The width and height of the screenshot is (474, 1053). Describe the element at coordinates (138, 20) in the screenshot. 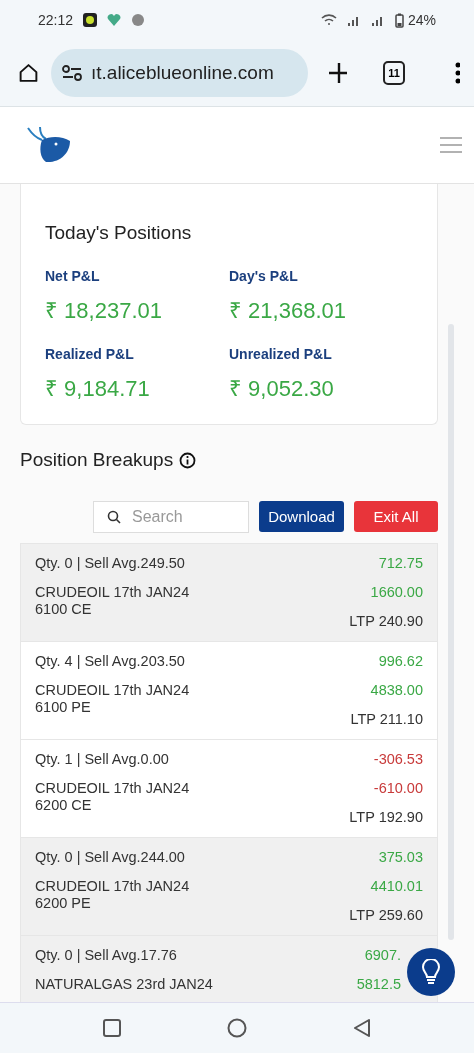

I see `circle-icon` at that location.